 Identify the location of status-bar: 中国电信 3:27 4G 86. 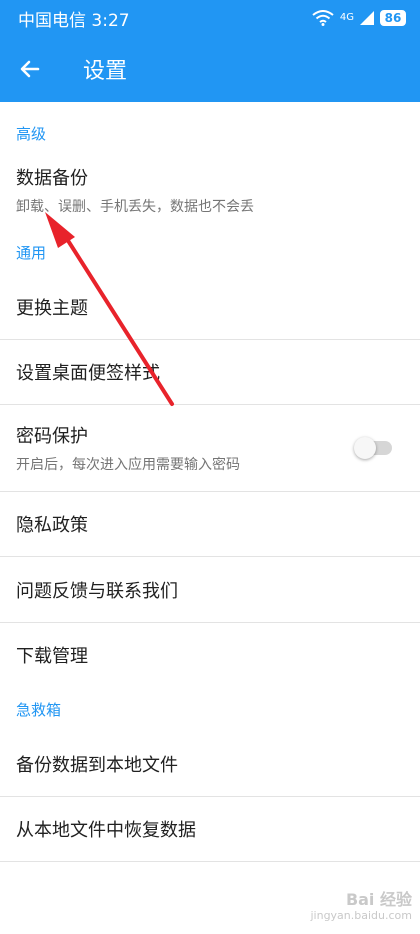
(210, 18).